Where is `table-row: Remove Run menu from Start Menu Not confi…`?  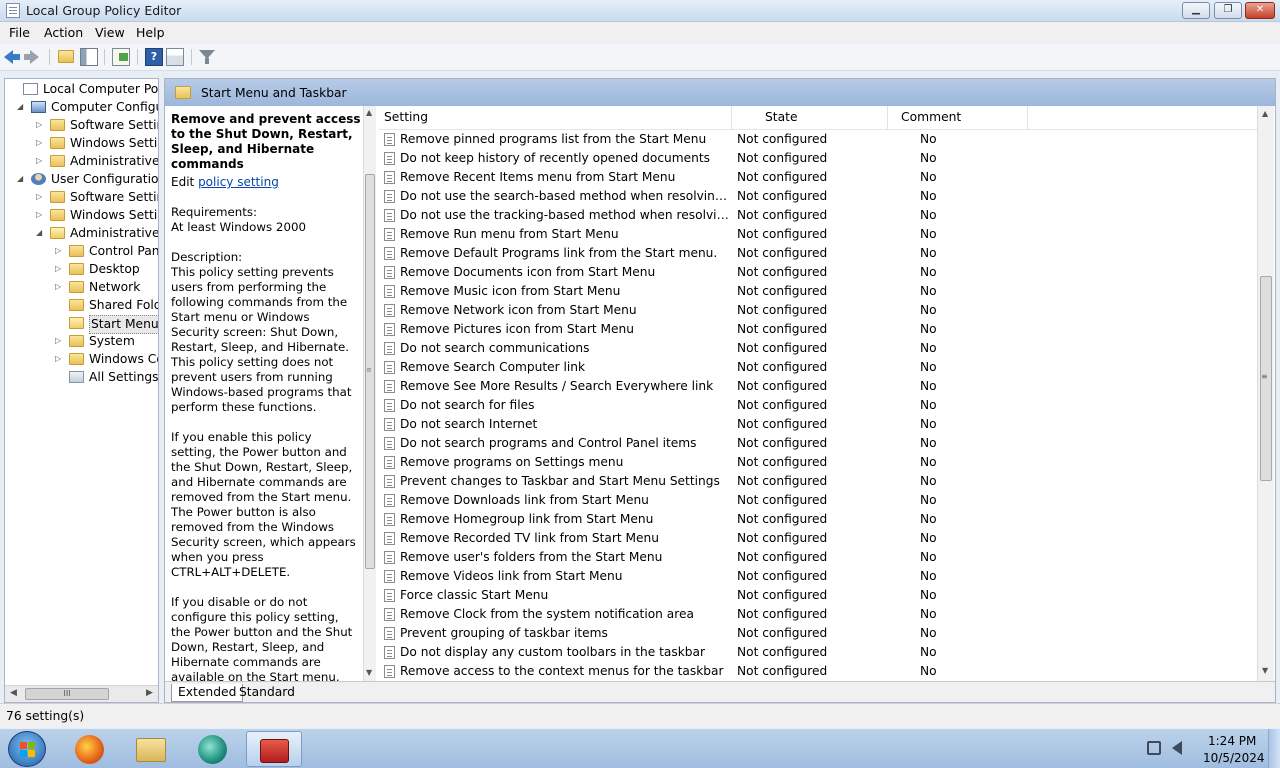
table-row: Remove Run menu from Start Menu Not confi… is located at coordinates (814, 234).